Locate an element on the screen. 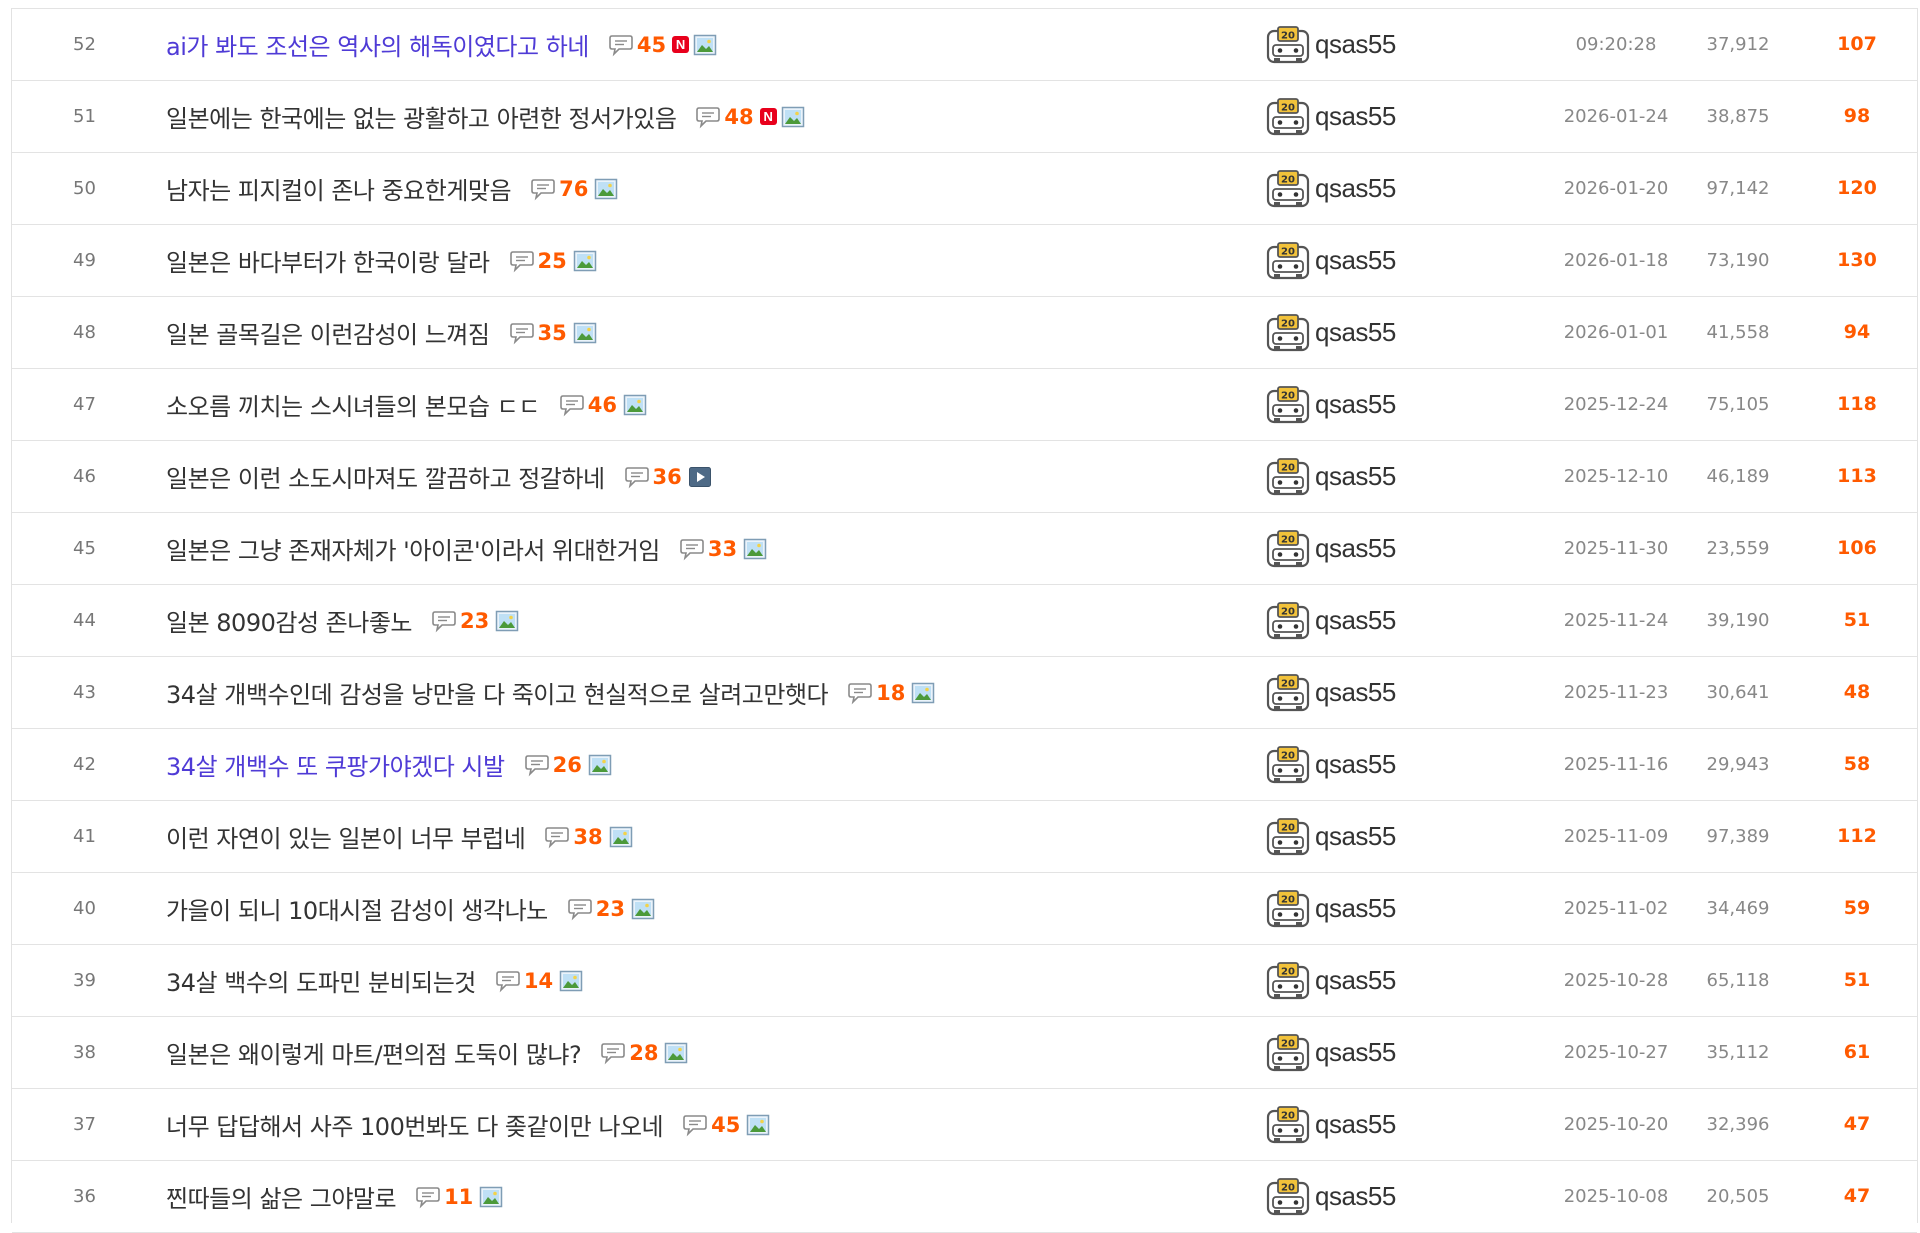 This screenshot has width=1920, height=1233. reply-count: 18 is located at coordinates (890, 693).